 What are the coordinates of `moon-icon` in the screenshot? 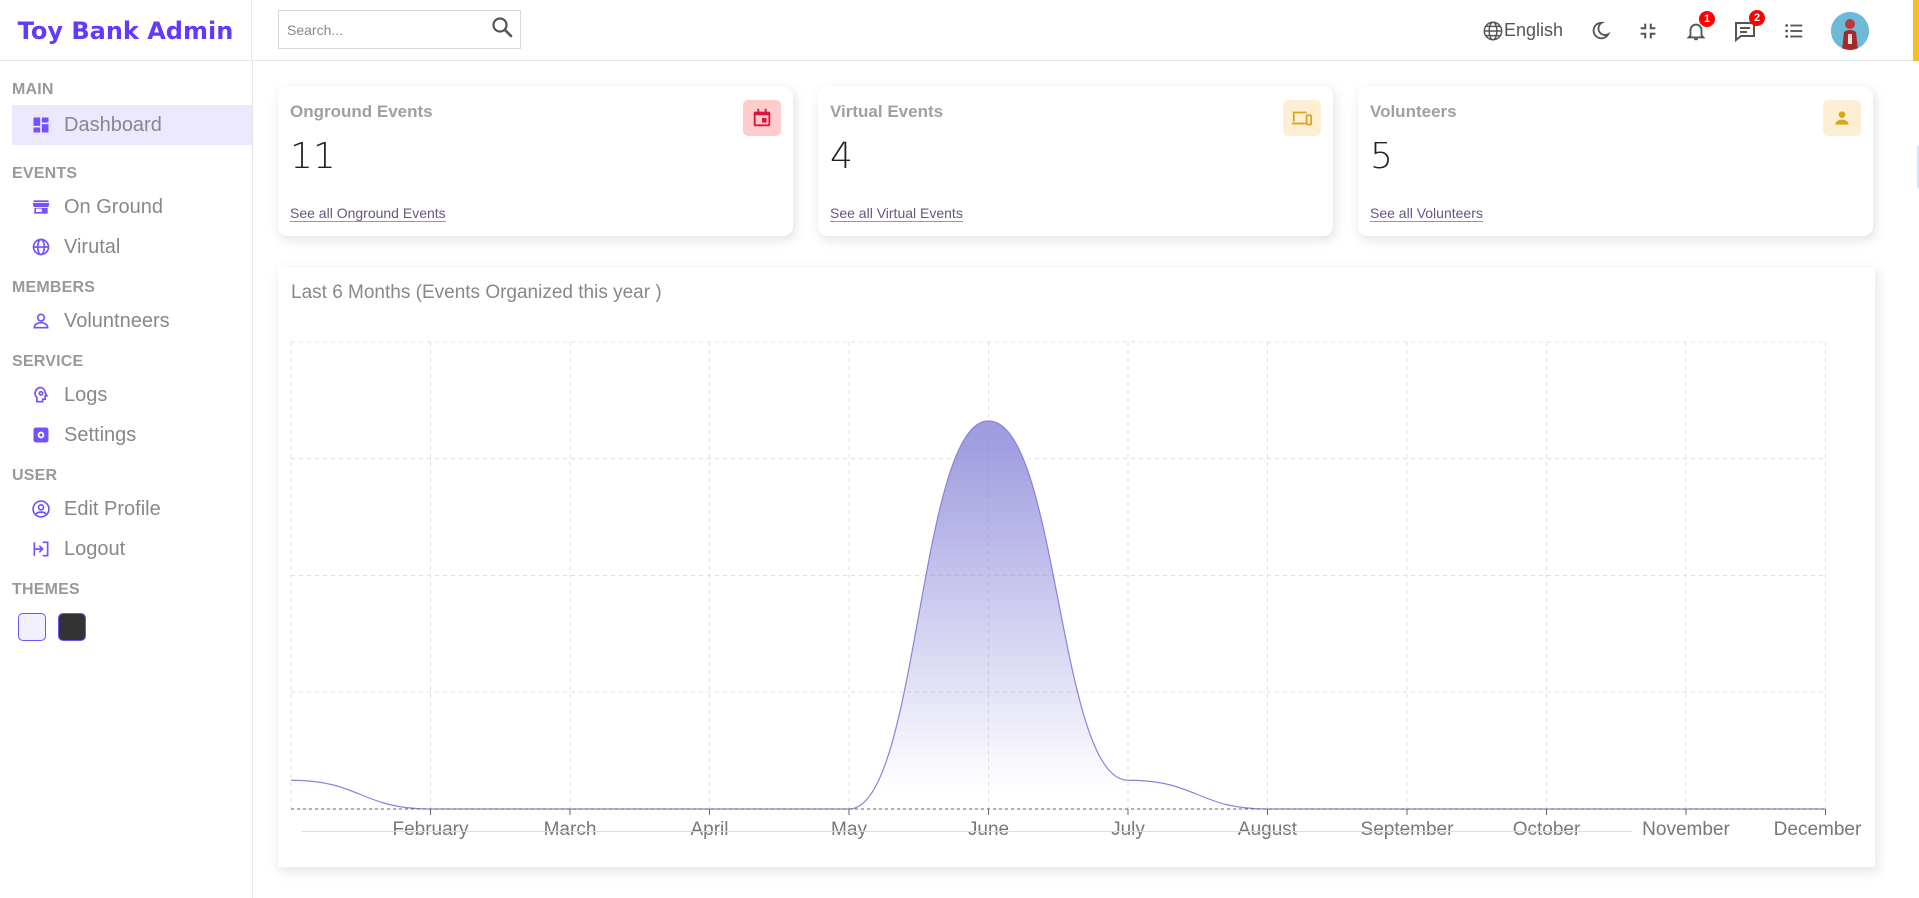 It's located at (1600, 31).